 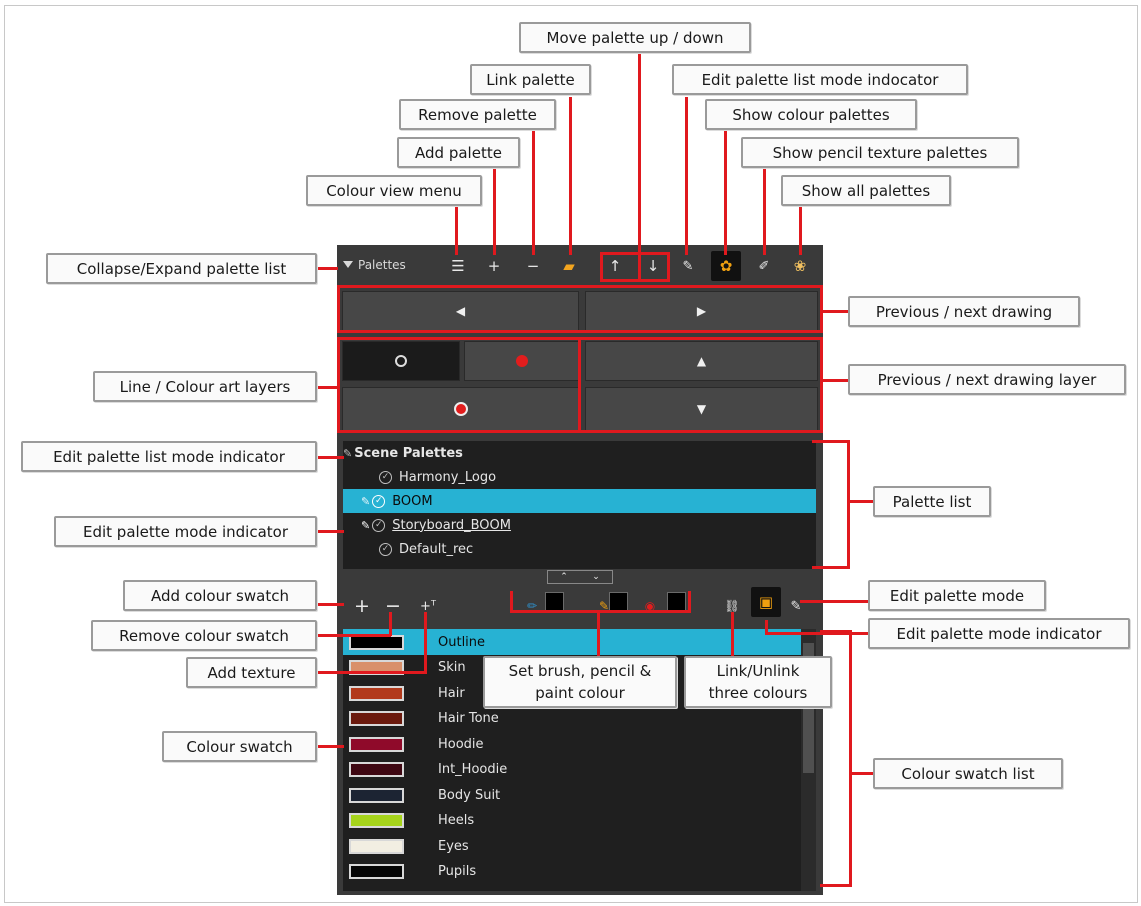 I want to click on all-palettes-icon: ❀, so click(x=800, y=266).